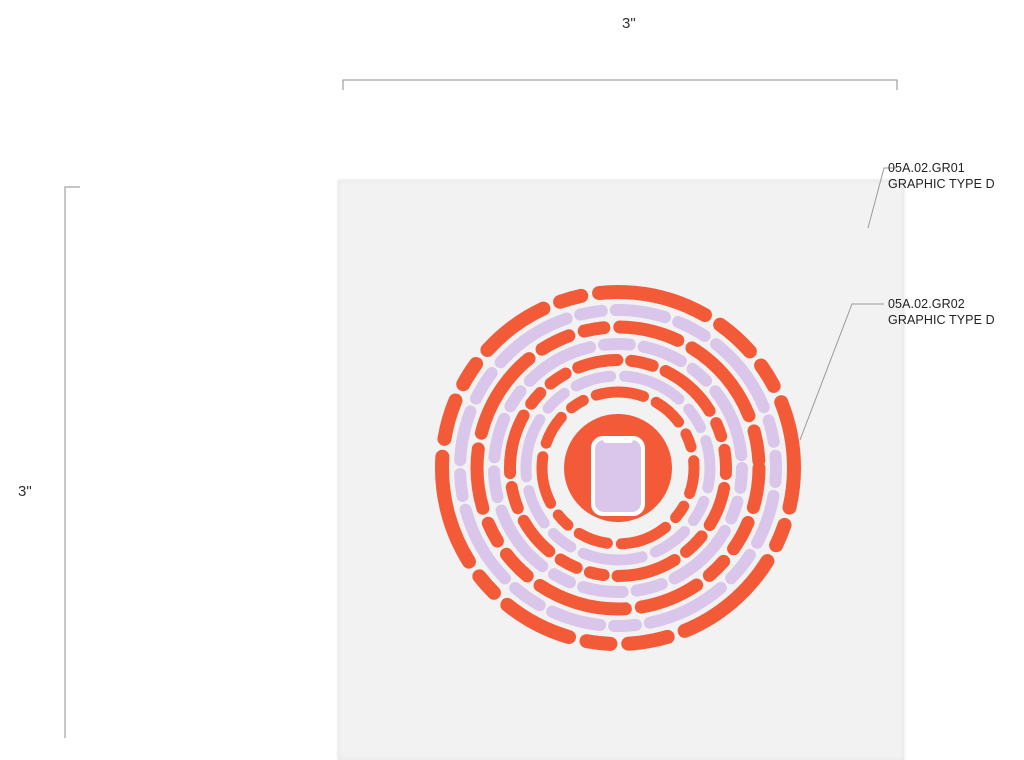  Describe the element at coordinates (620, 84) in the screenshot. I see `width-dimension-line` at that location.